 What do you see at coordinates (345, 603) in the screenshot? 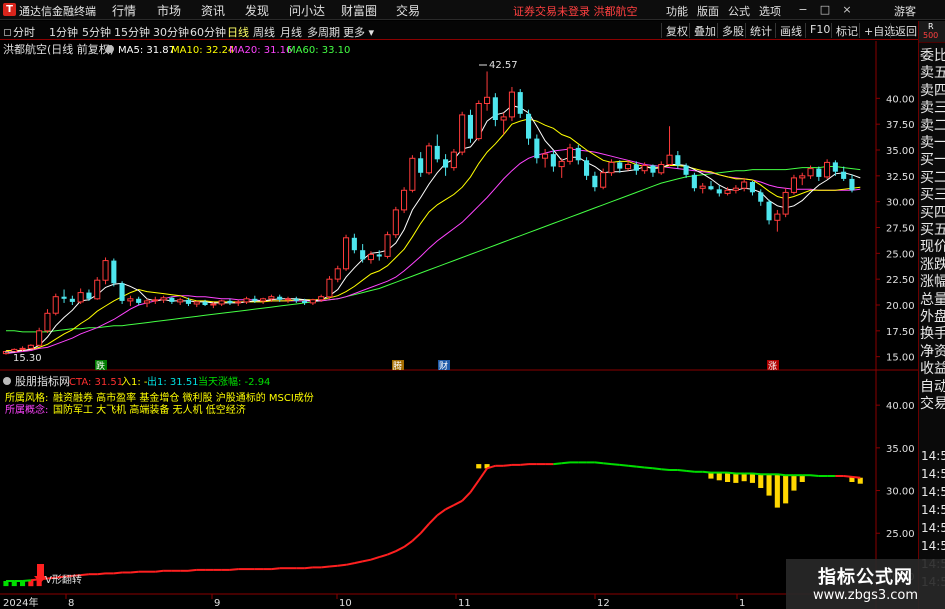
I see `x-tick: 10` at bounding box center [345, 603].